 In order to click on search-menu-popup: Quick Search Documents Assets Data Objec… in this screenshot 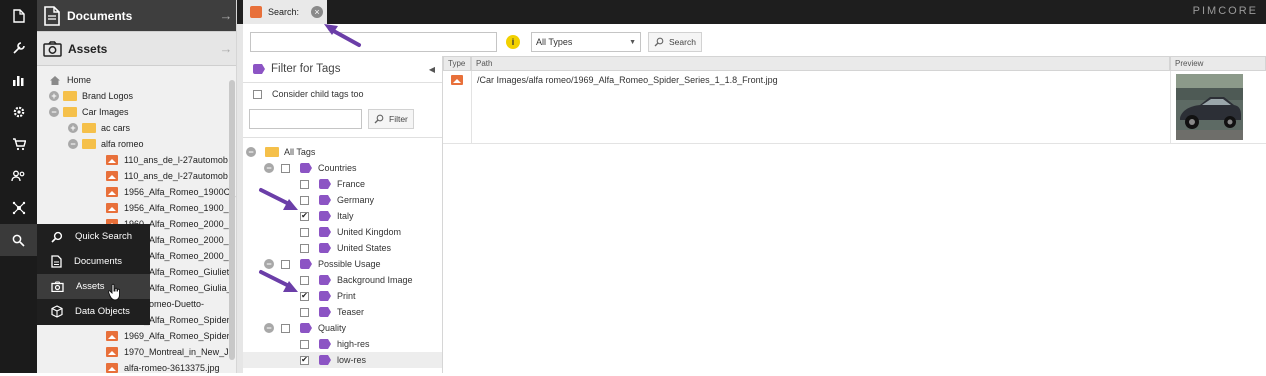, I will do `click(93, 274)`.